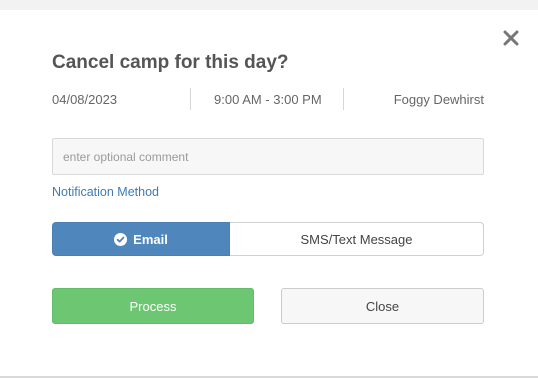 Image resolution: width=538 pixels, height=378 pixels. I want to click on sms-option: SMS/Text Message, so click(357, 239).